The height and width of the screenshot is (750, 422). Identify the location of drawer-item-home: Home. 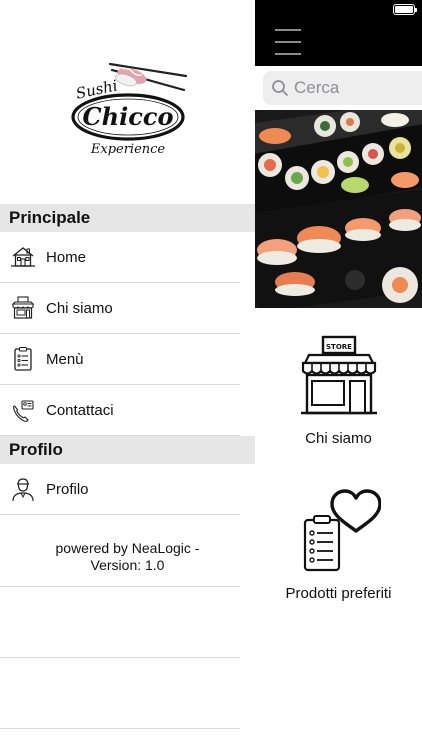
(120, 257).